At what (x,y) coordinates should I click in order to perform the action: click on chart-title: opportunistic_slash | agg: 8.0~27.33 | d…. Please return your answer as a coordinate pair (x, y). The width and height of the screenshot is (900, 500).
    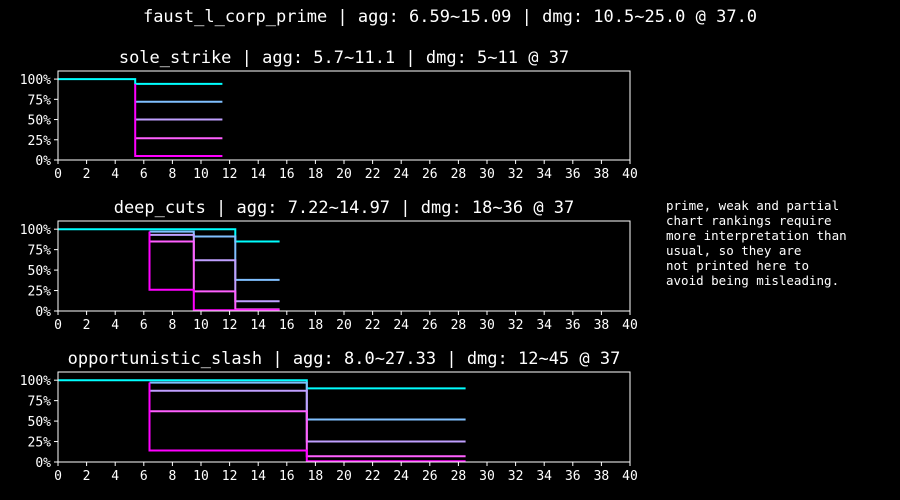
    Looking at the image, I should click on (344, 359).